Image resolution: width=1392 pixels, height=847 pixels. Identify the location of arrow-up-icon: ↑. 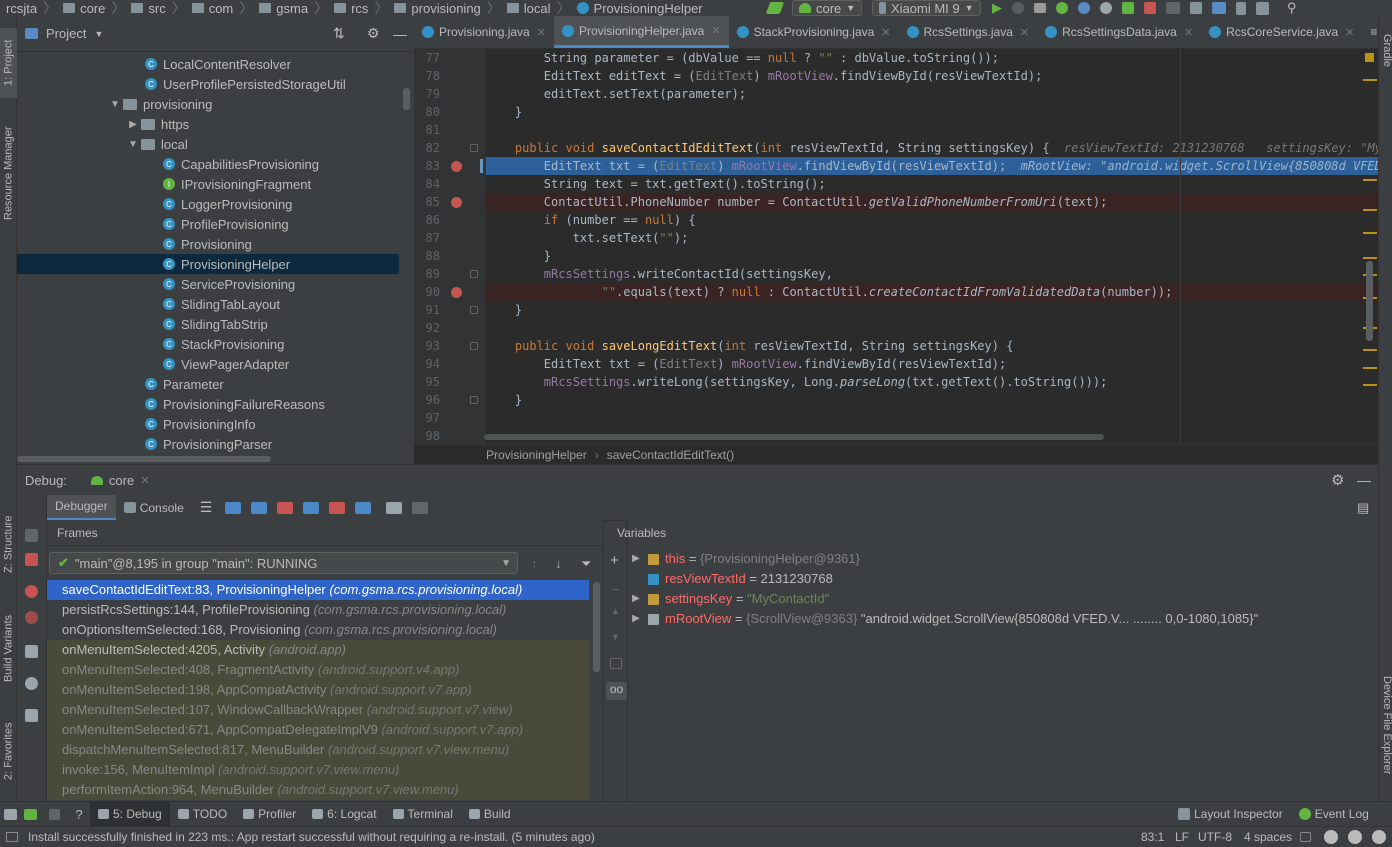
(534, 563).